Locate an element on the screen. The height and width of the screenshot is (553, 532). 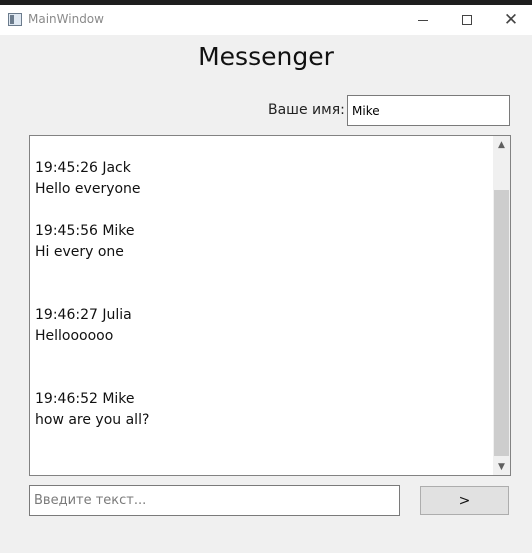
minimize-button is located at coordinates (423, 20).